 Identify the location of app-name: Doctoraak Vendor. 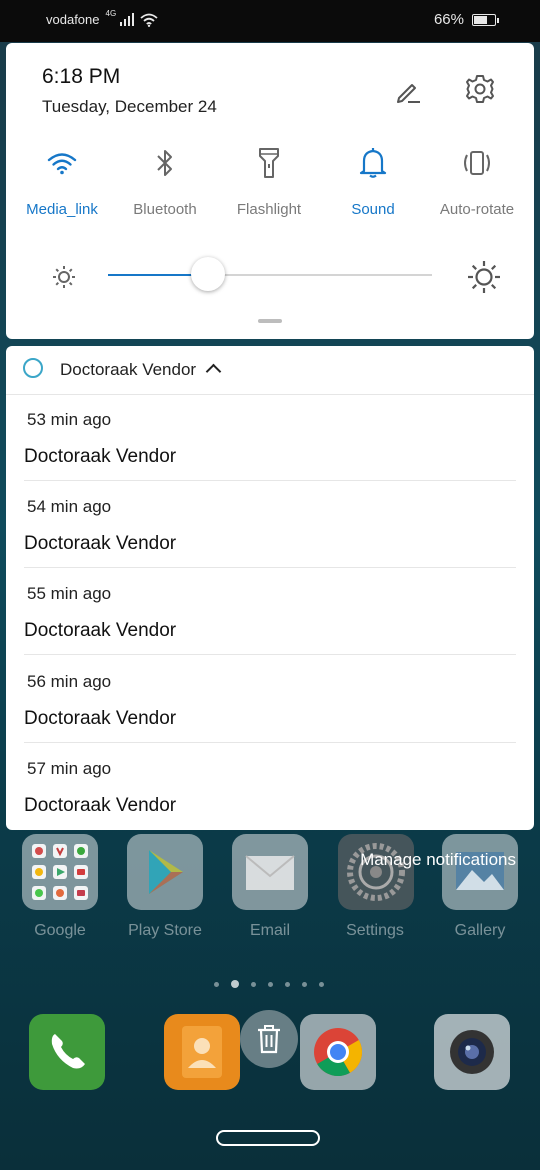
(141, 370).